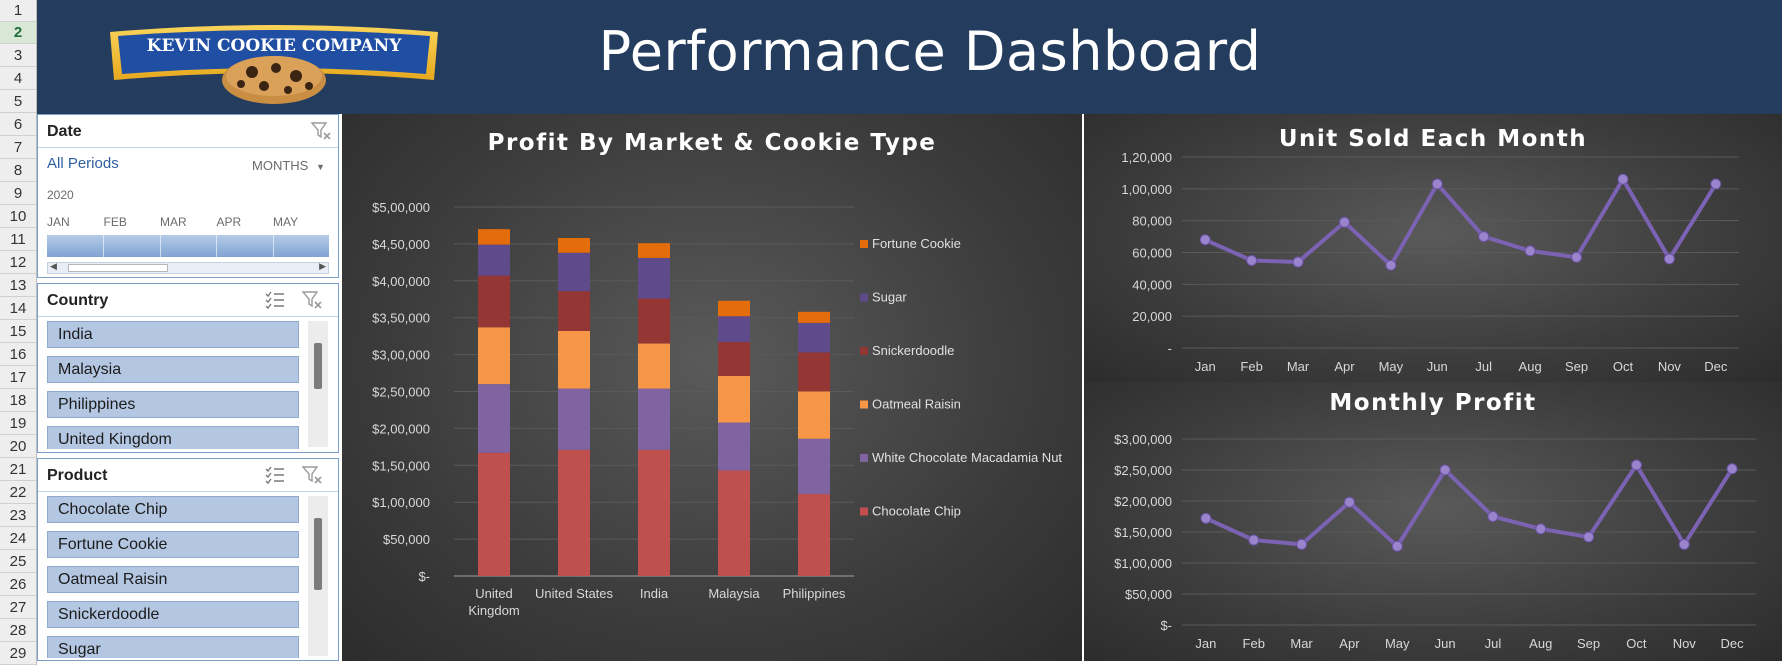  I want to click on y-tick-label: 40,000, so click(1152, 284).